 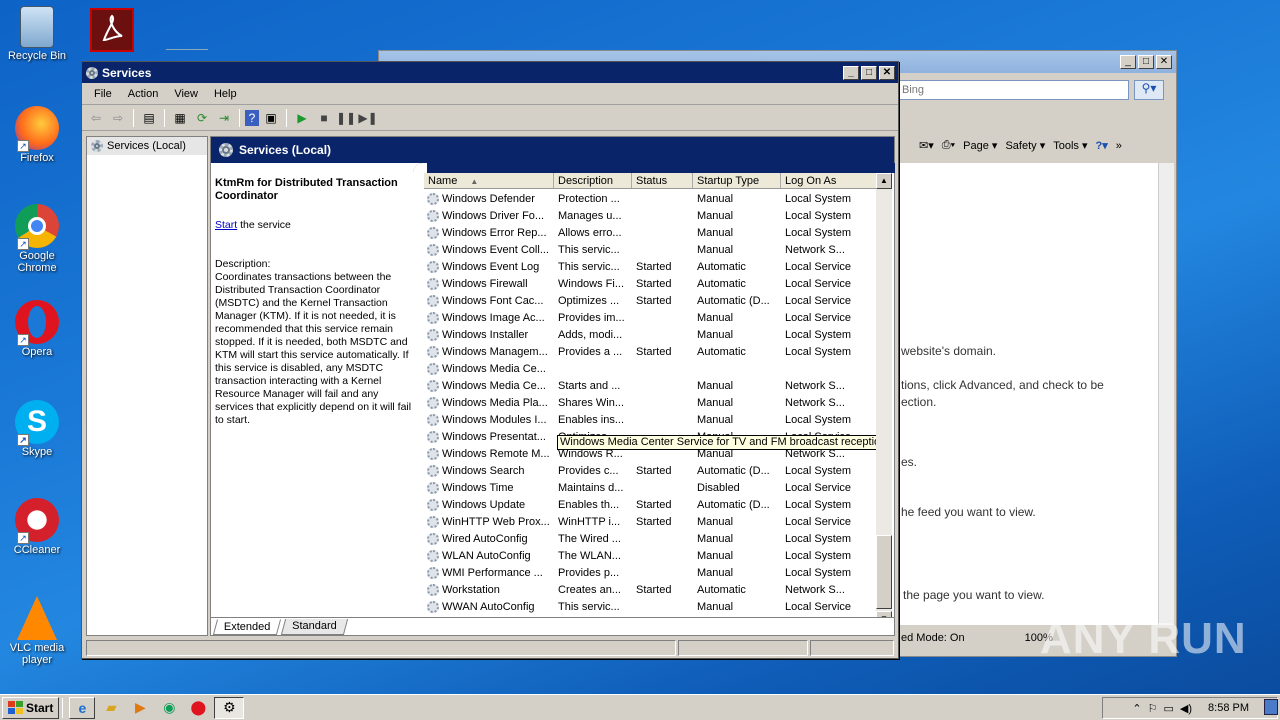 What do you see at coordinates (1186, 708) in the screenshot?
I see `volume-icon: ◀)` at bounding box center [1186, 708].